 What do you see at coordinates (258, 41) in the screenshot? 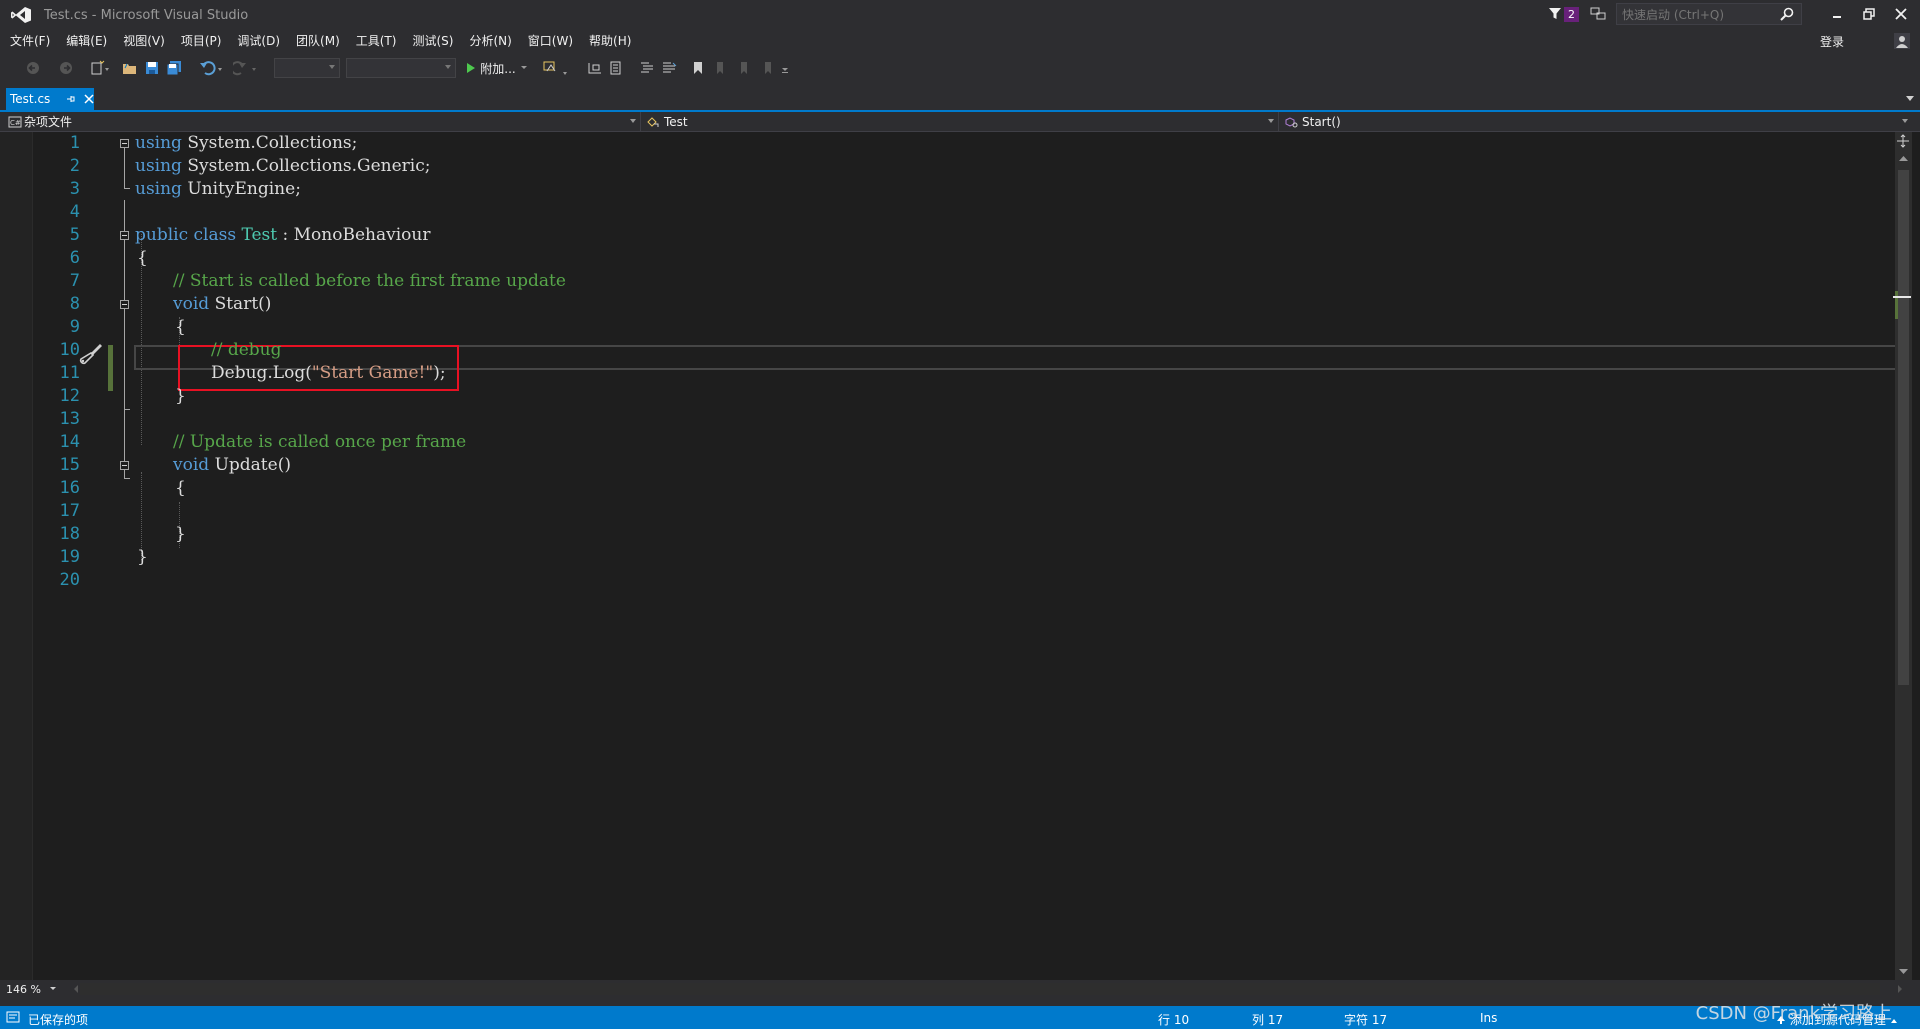
I see `menu-debug: 调试(D)` at bounding box center [258, 41].